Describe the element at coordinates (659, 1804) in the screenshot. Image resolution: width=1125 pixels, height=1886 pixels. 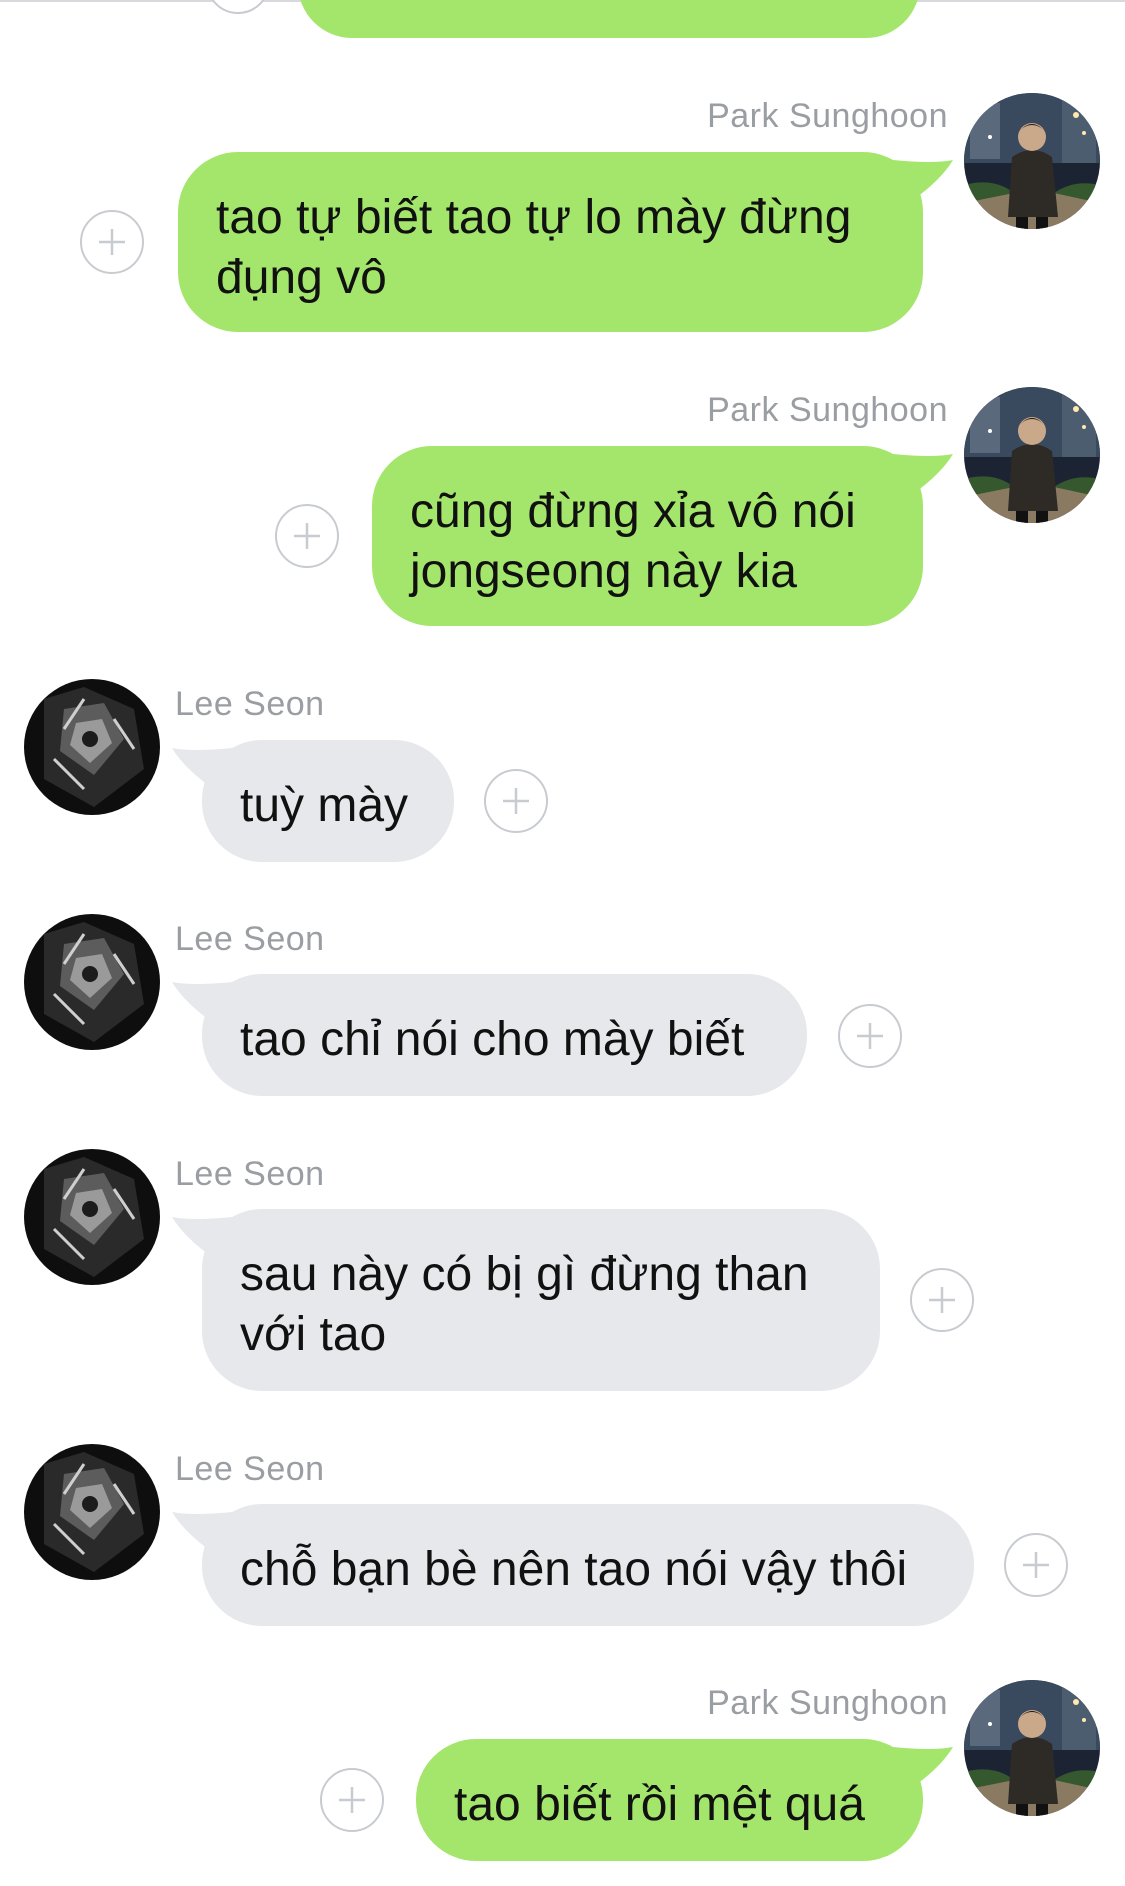
I see `message-text: tao biết rồi mệt quá` at that location.